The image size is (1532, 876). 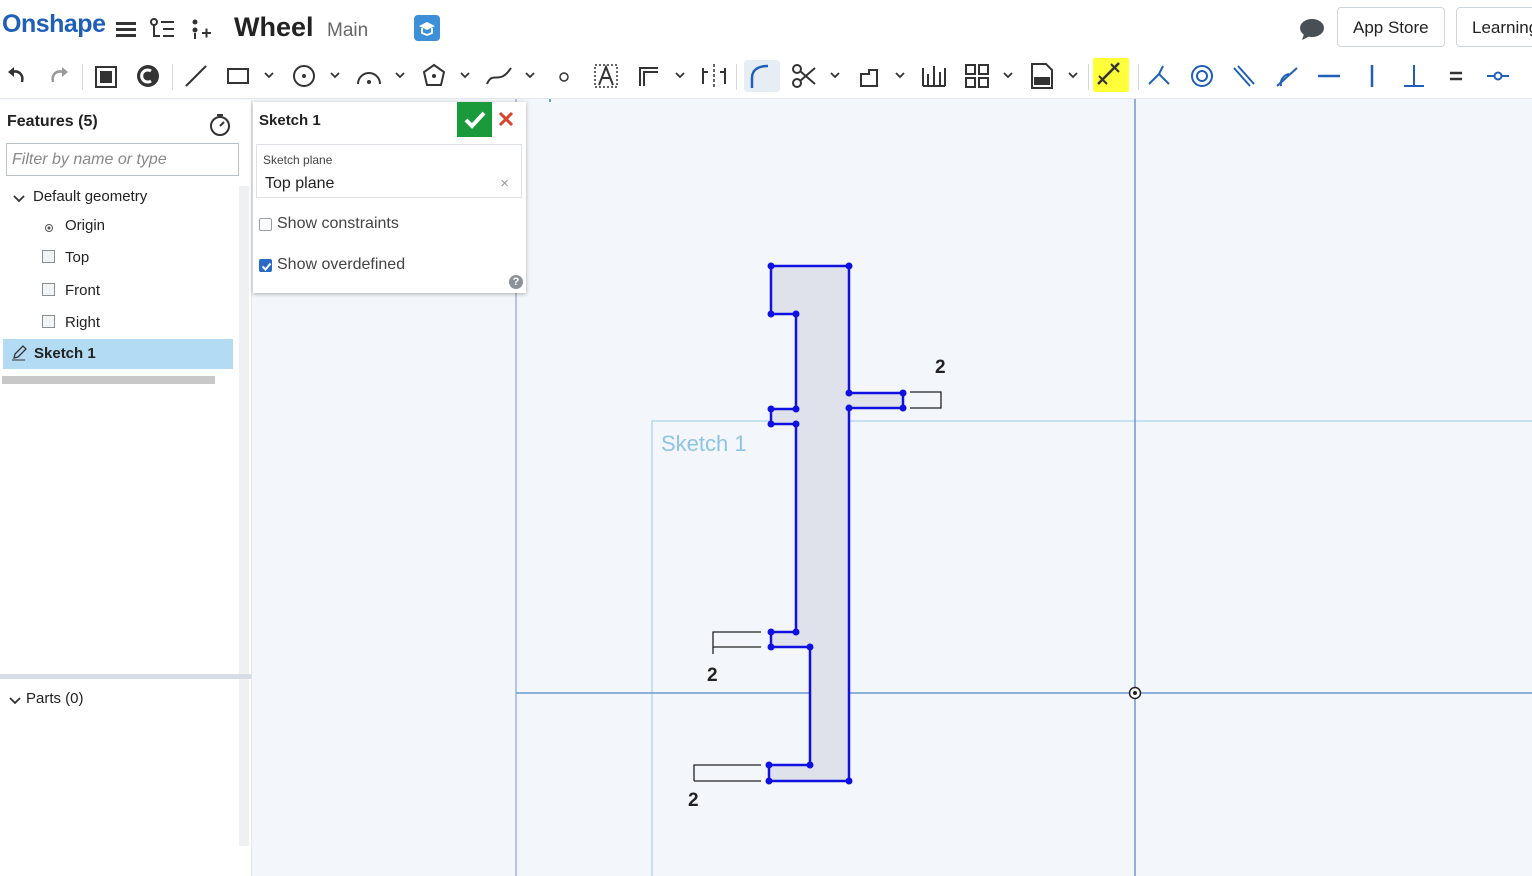 I want to click on sketch-plane-field: Sketch plane Top plane ×, so click(x=389, y=171).